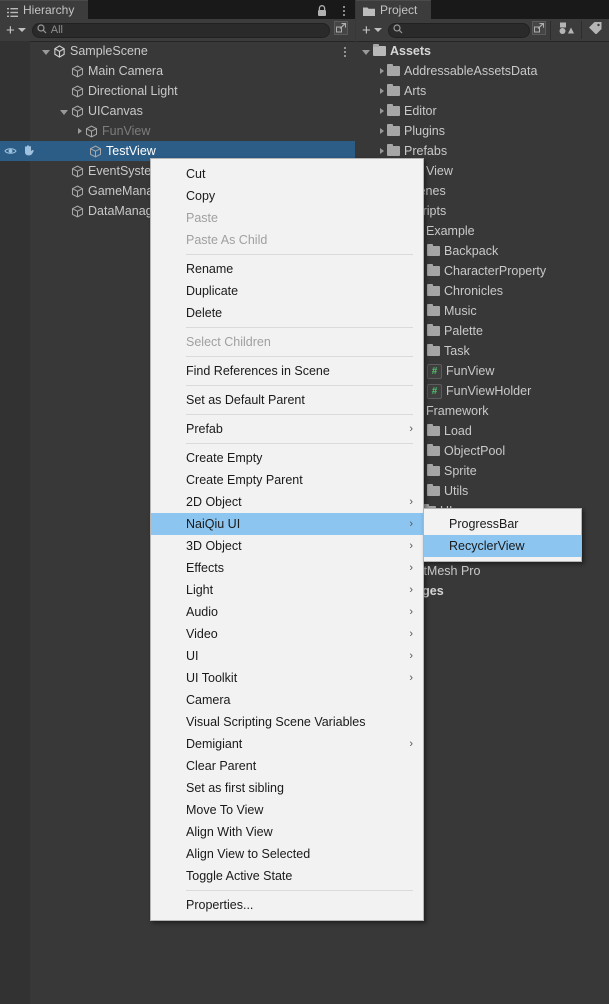 Image resolution: width=609 pixels, height=1004 pixels. What do you see at coordinates (287, 524) in the screenshot?
I see `menu-item-naiqiu-ui: NaiQiu UI ›` at bounding box center [287, 524].